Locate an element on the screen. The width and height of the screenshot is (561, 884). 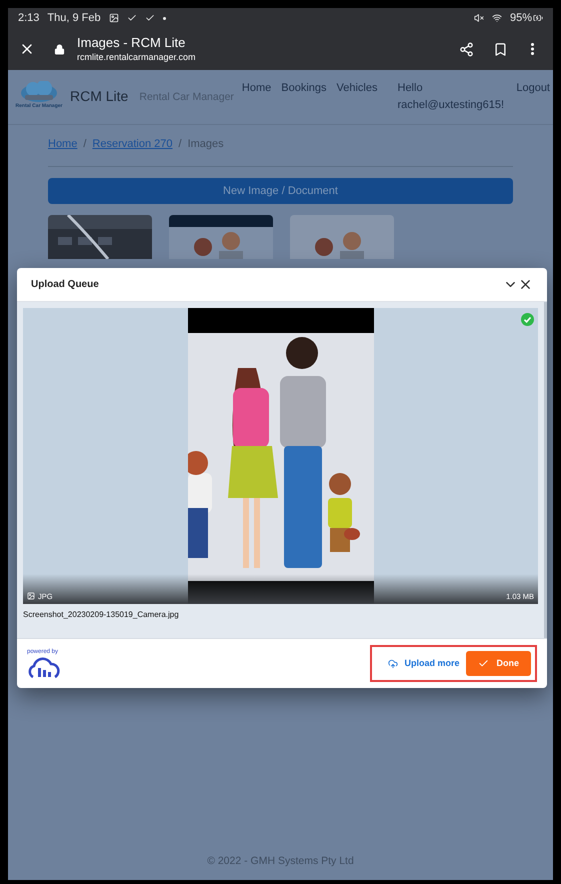
bookmark-icon is located at coordinates (500, 49).